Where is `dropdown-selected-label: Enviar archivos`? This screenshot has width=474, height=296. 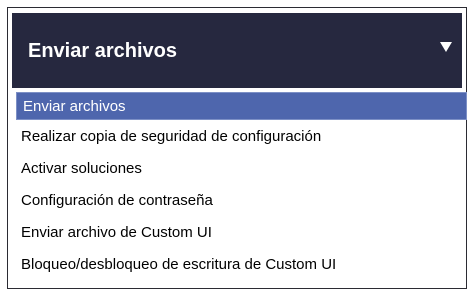 dropdown-selected-label: Enviar archivos is located at coordinates (102, 51).